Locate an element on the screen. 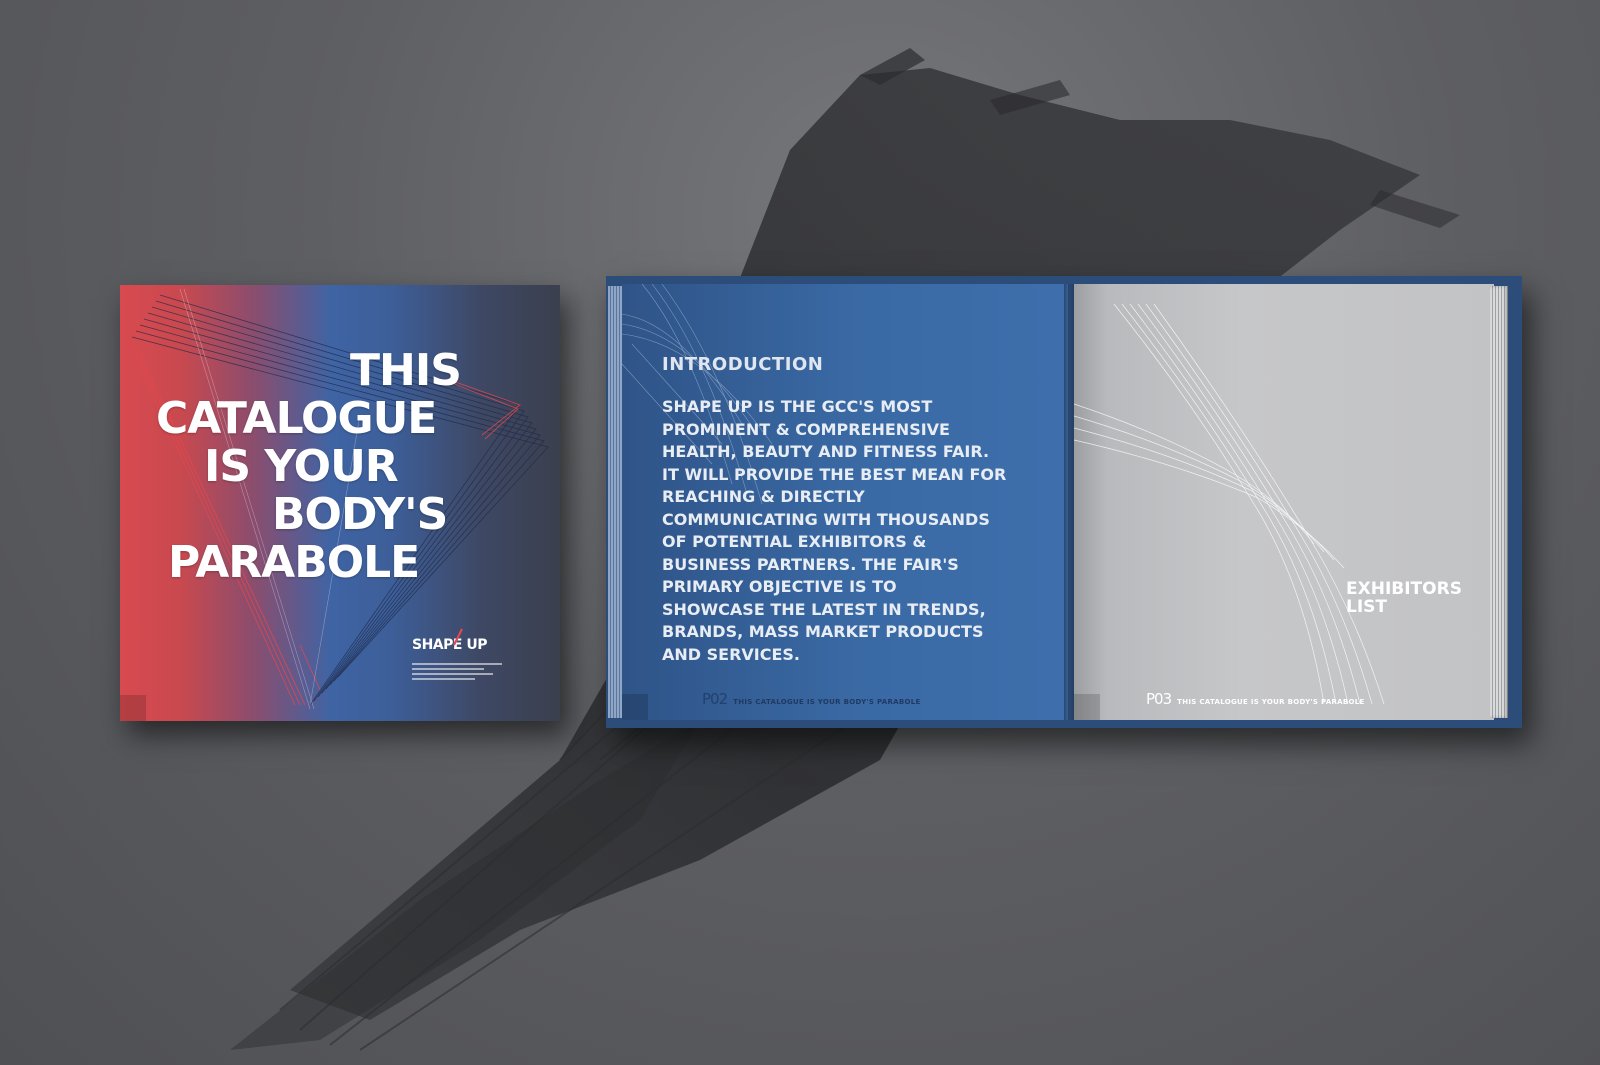  shape-up-logo: SHAPE UP is located at coordinates (457, 657).